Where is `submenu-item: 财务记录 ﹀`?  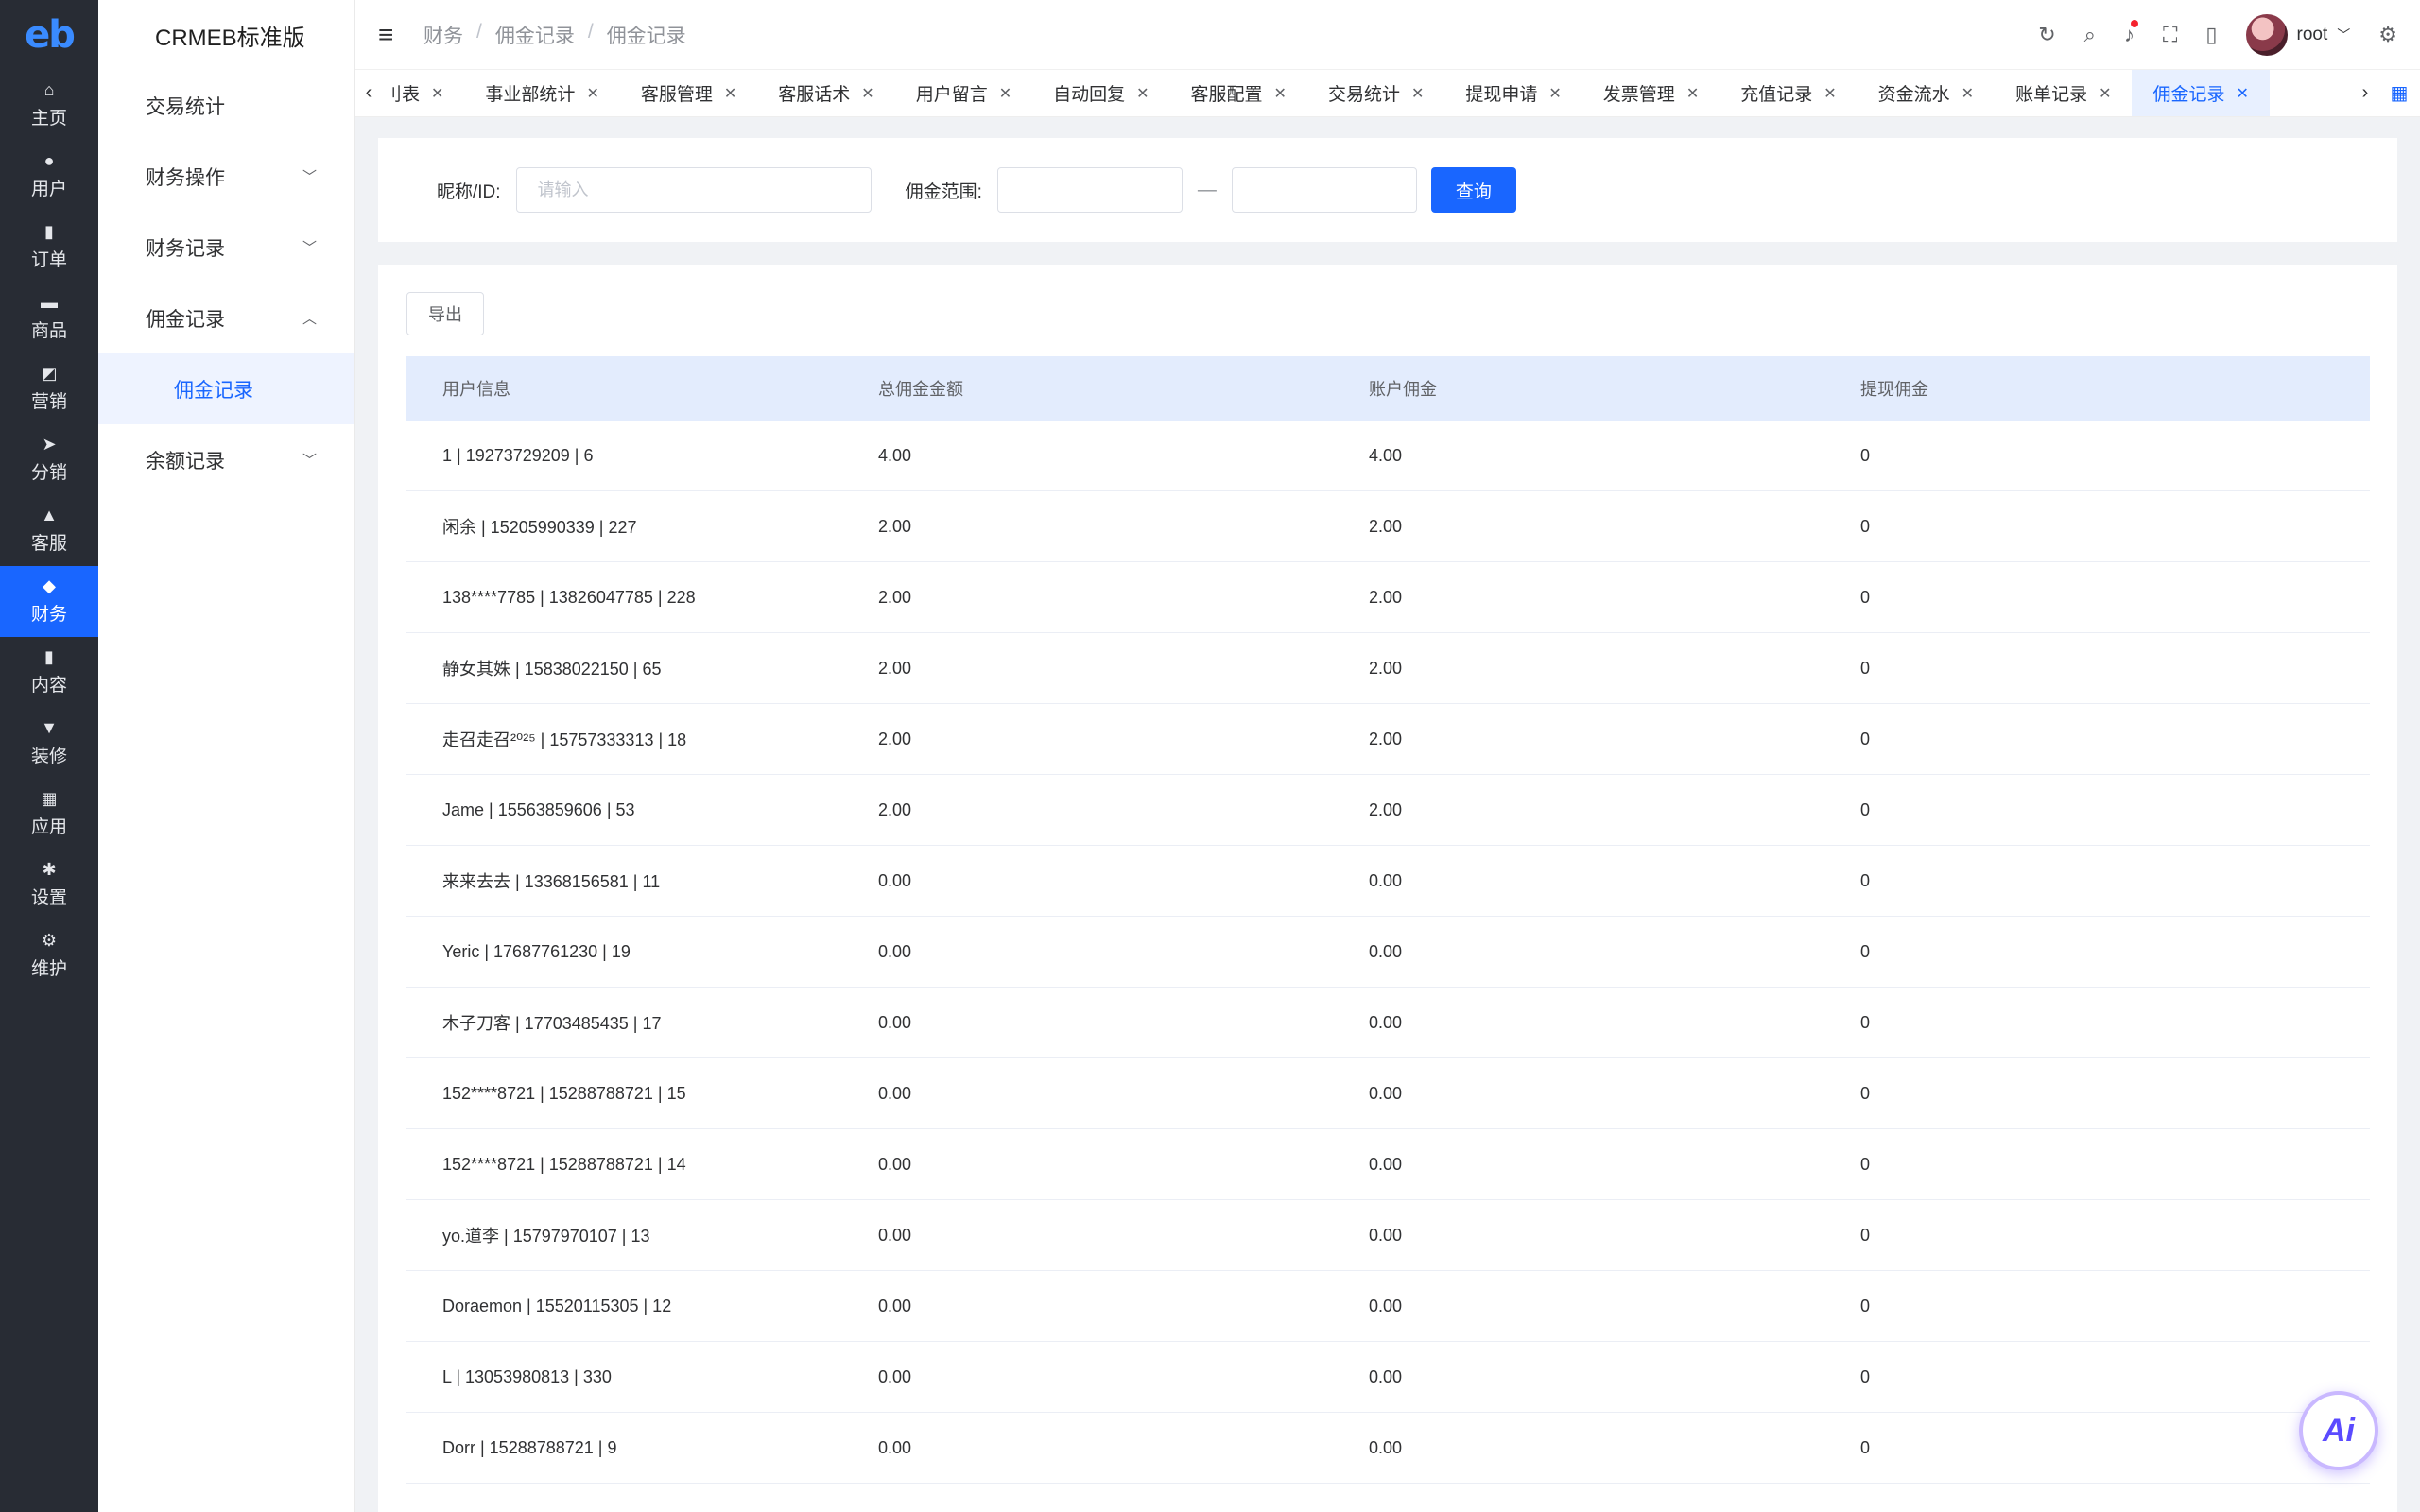
submenu-item: 财务记录 ﹀ is located at coordinates (226, 247).